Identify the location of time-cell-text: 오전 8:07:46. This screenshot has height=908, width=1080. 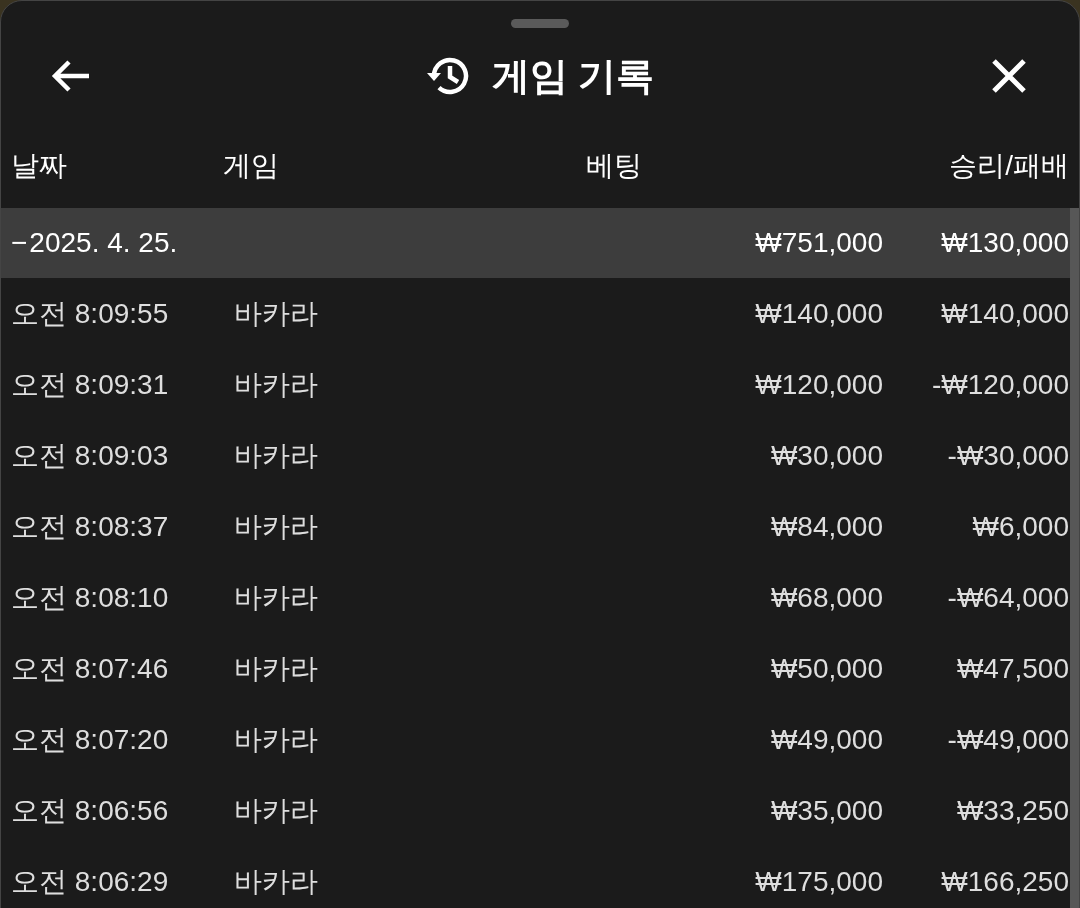
(90, 668).